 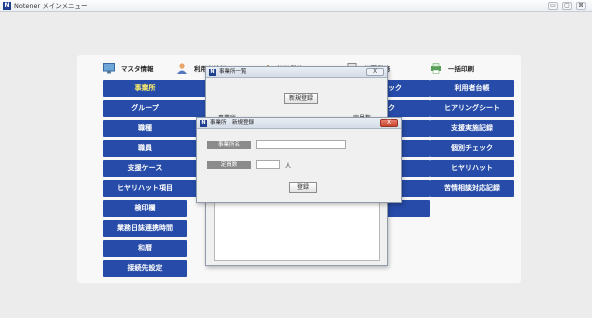 I want to click on menu-button-connection: 接続先設定, so click(x=145, y=268).